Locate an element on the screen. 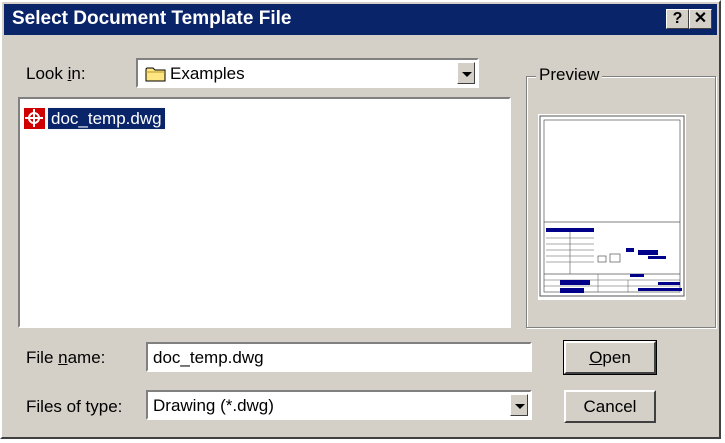 Image resolution: width=725 pixels, height=443 pixels. file-name-text: doc_temp.dwg is located at coordinates (106, 118).